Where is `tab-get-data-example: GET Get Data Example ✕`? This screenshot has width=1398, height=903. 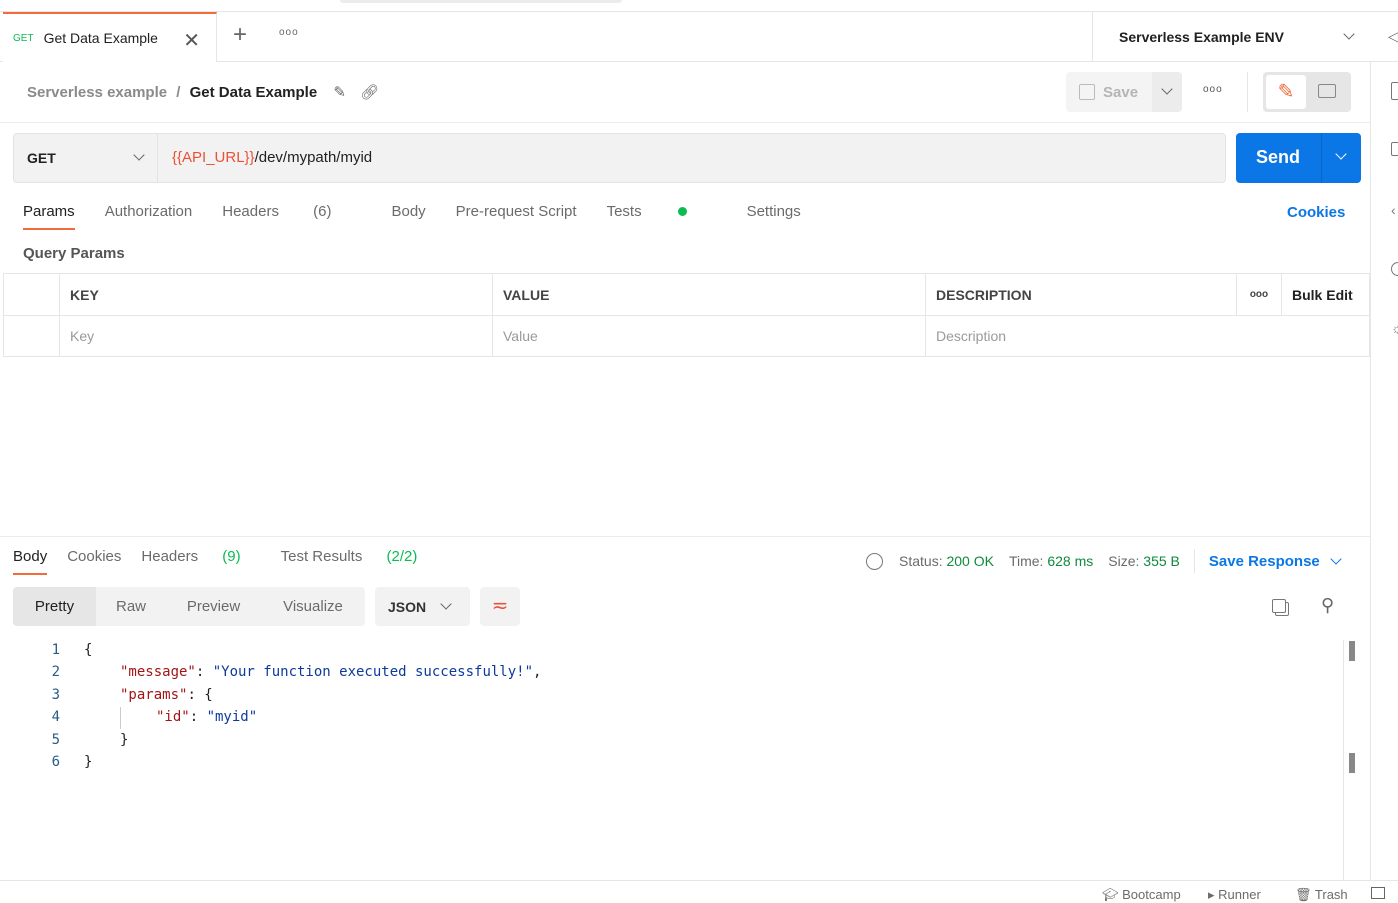
tab-get-data-example: GET Get Data Example ✕ is located at coordinates (110, 37).